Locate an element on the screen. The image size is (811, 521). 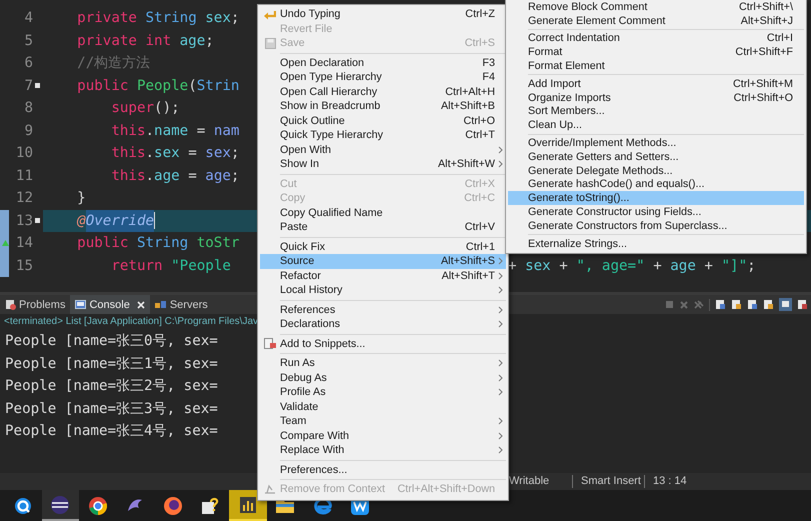
menu-item: Paste Ctrl+V is located at coordinates (383, 227).